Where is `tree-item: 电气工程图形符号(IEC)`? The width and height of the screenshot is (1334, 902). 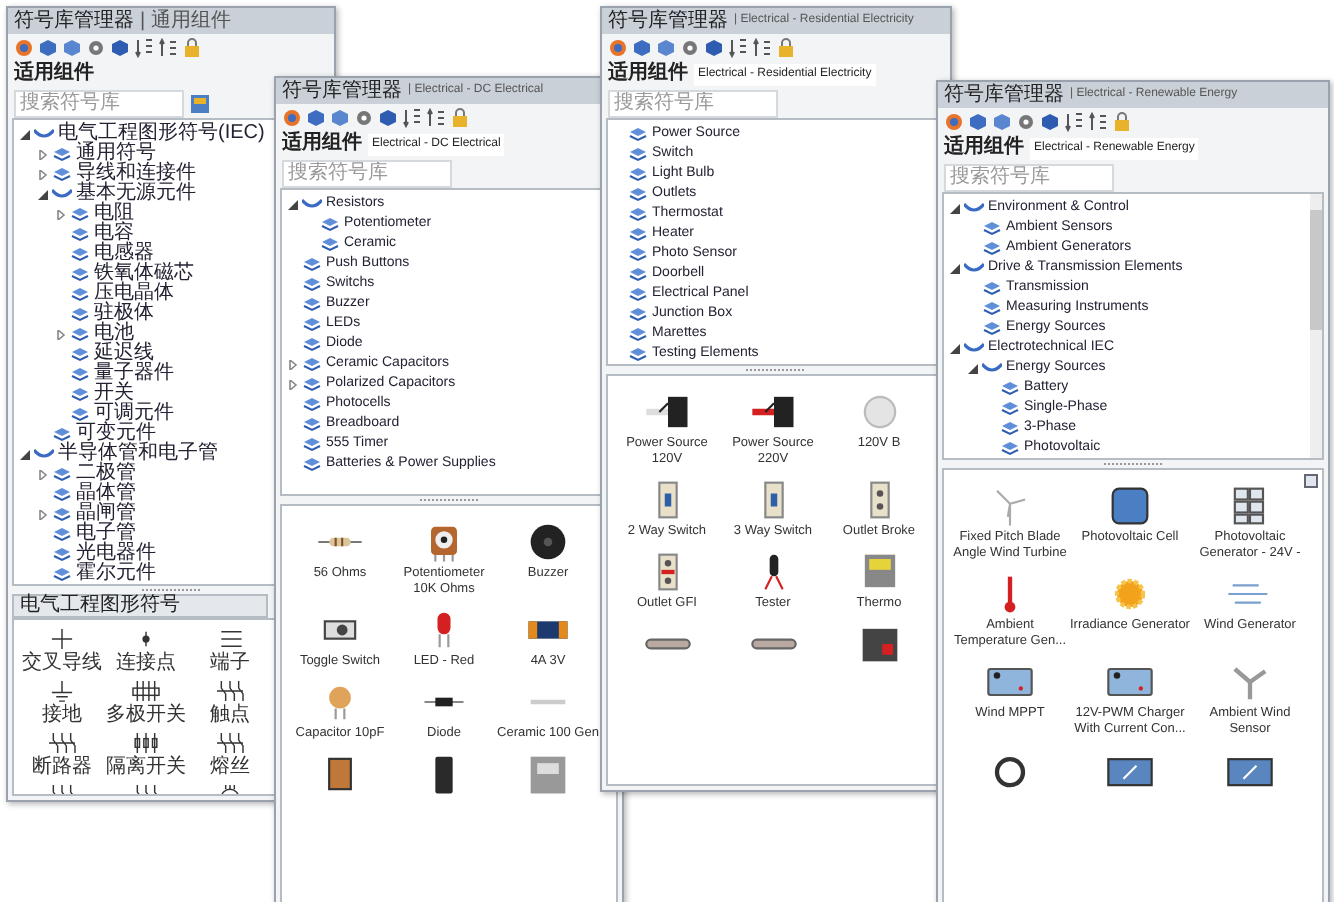
tree-item: 电气工程图形符号(IEC) is located at coordinates (161, 134).